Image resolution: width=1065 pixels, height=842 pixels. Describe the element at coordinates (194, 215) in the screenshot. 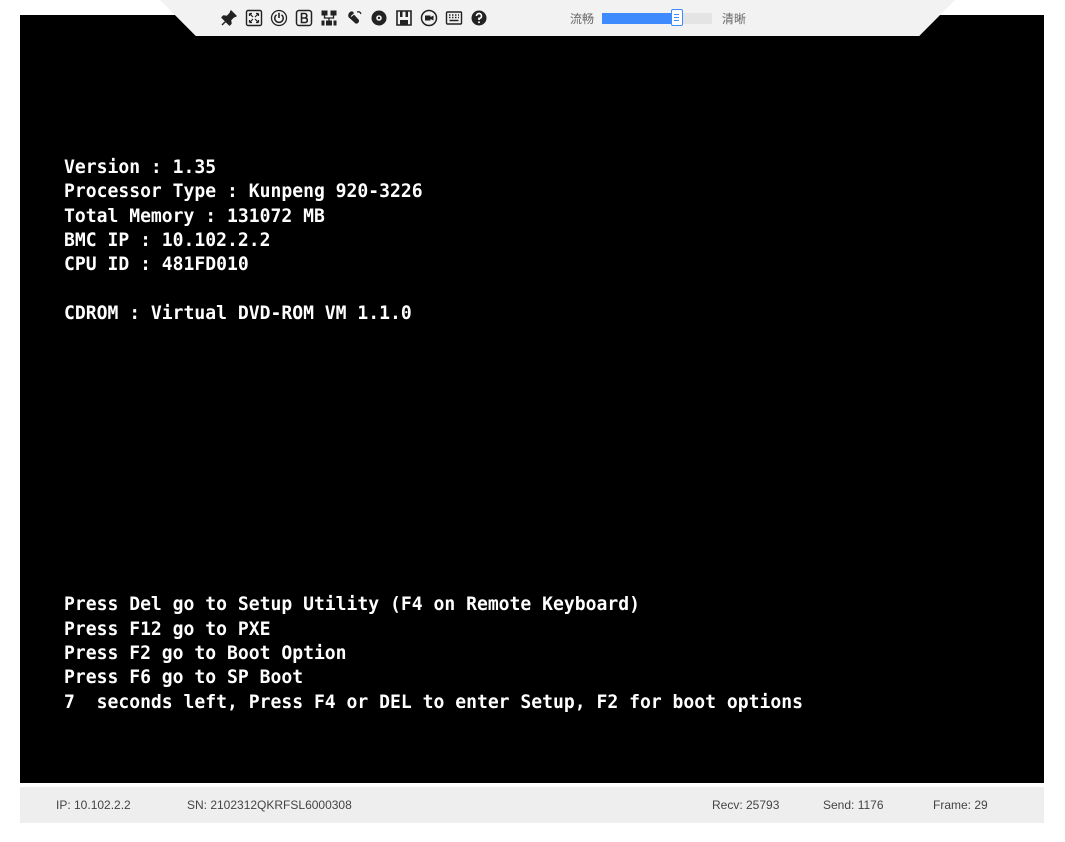

I see `screen-line: Total Memory : 131072 MB` at that location.